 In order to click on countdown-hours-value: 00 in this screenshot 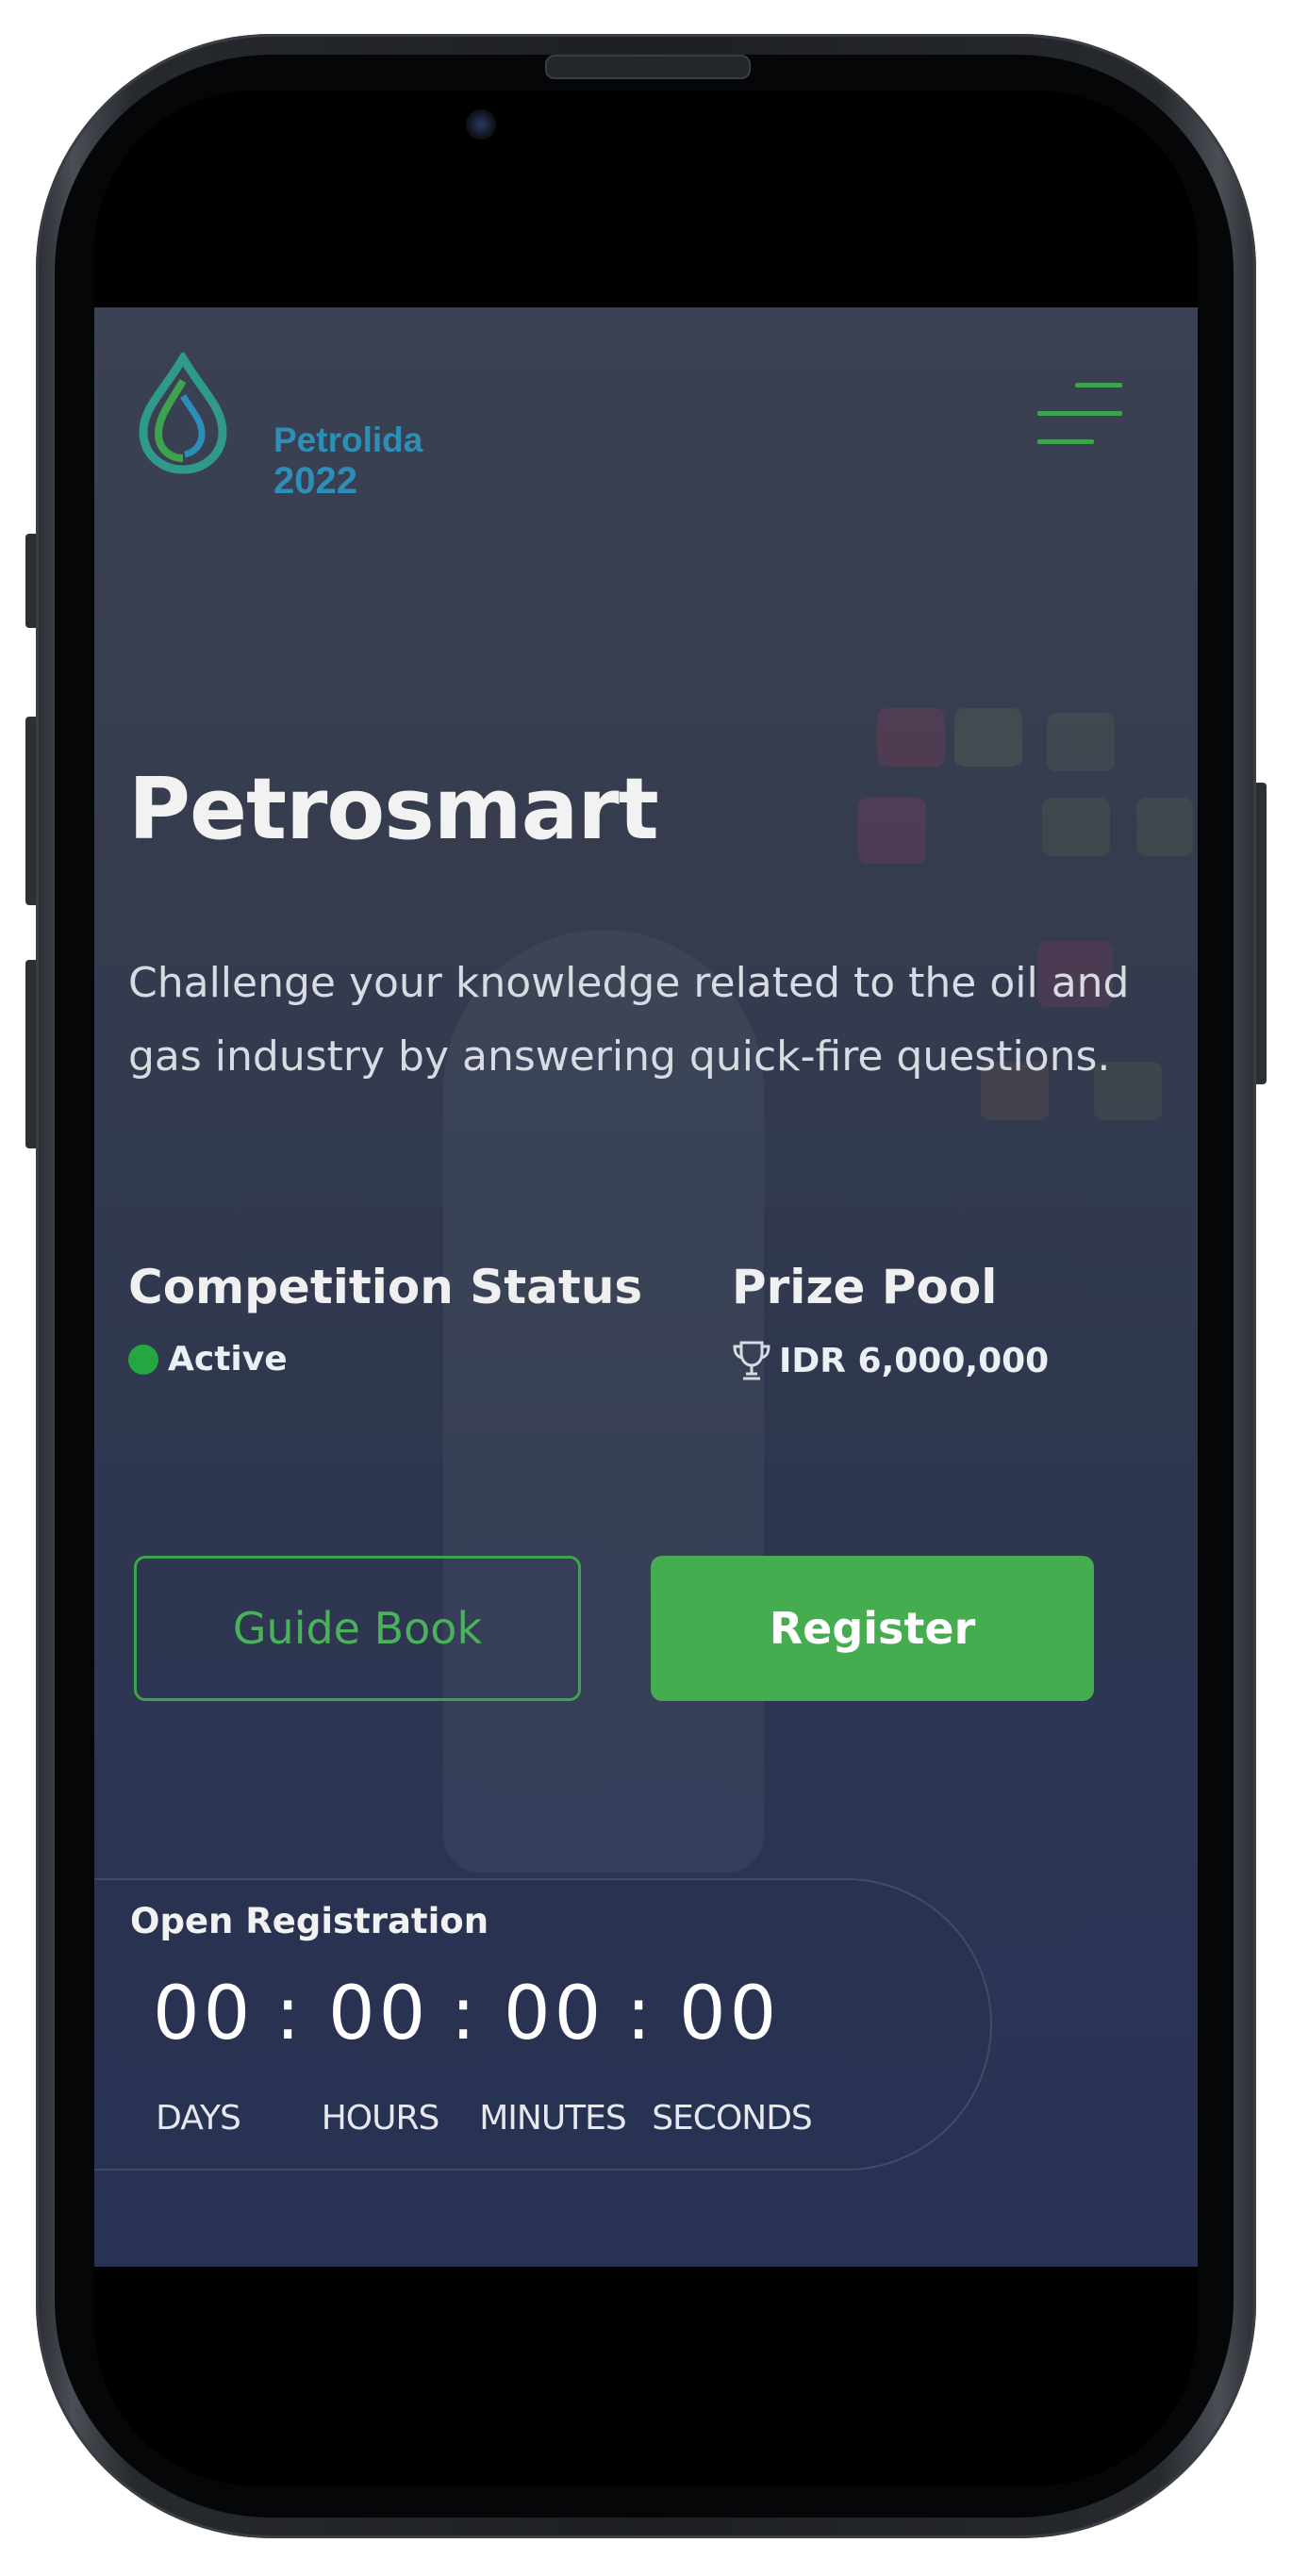, I will do `click(379, 2014)`.